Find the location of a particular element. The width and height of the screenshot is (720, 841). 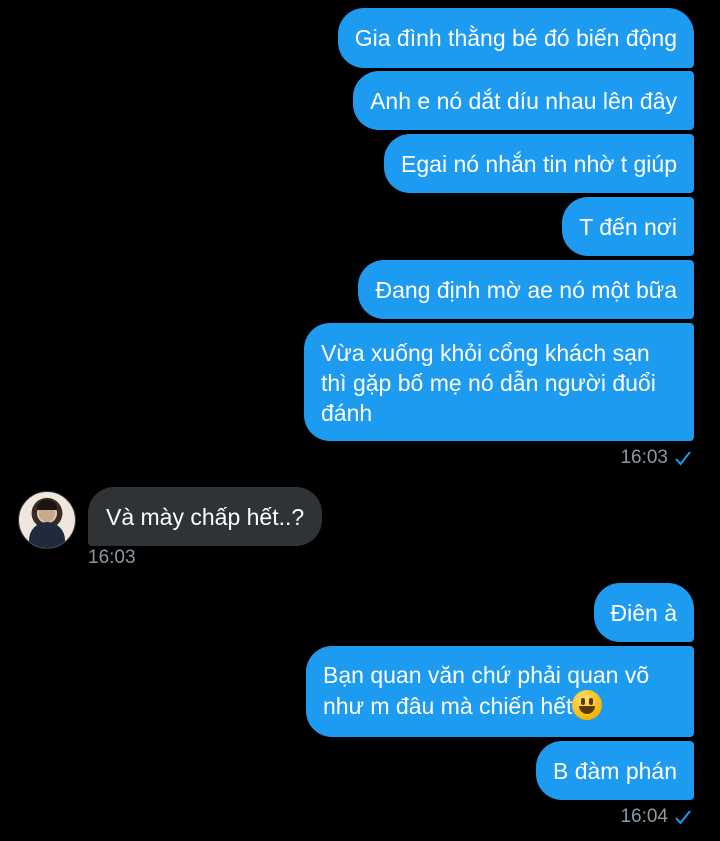

message-row: Egai nó nhắn tin nhờ t giúp is located at coordinates (539, 163).